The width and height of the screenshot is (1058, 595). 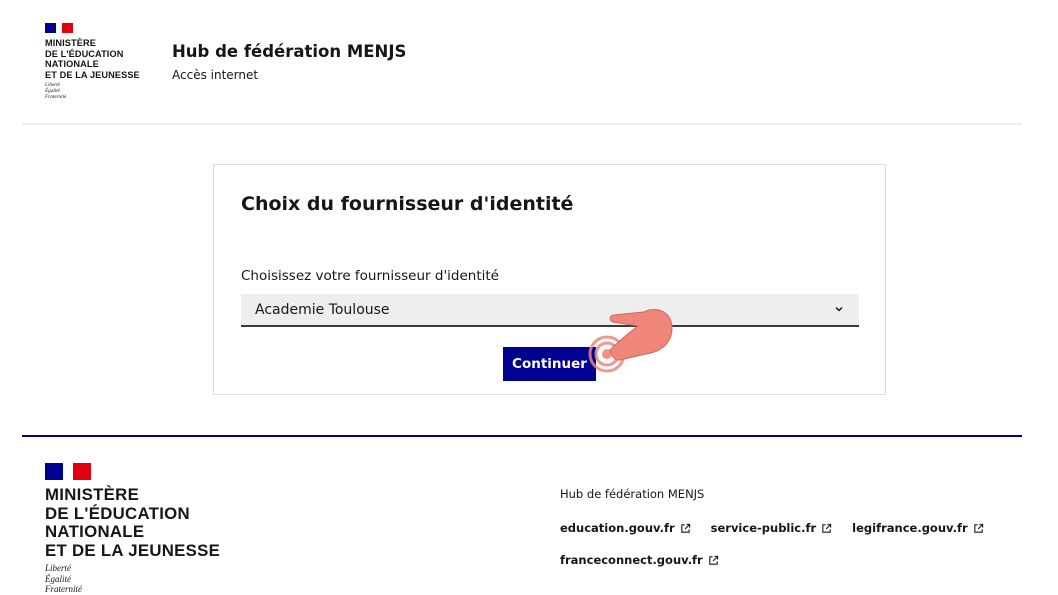 What do you see at coordinates (63, 578) in the screenshot?
I see `footer-republic-motto: Liberté Égalité Fraternité` at bounding box center [63, 578].